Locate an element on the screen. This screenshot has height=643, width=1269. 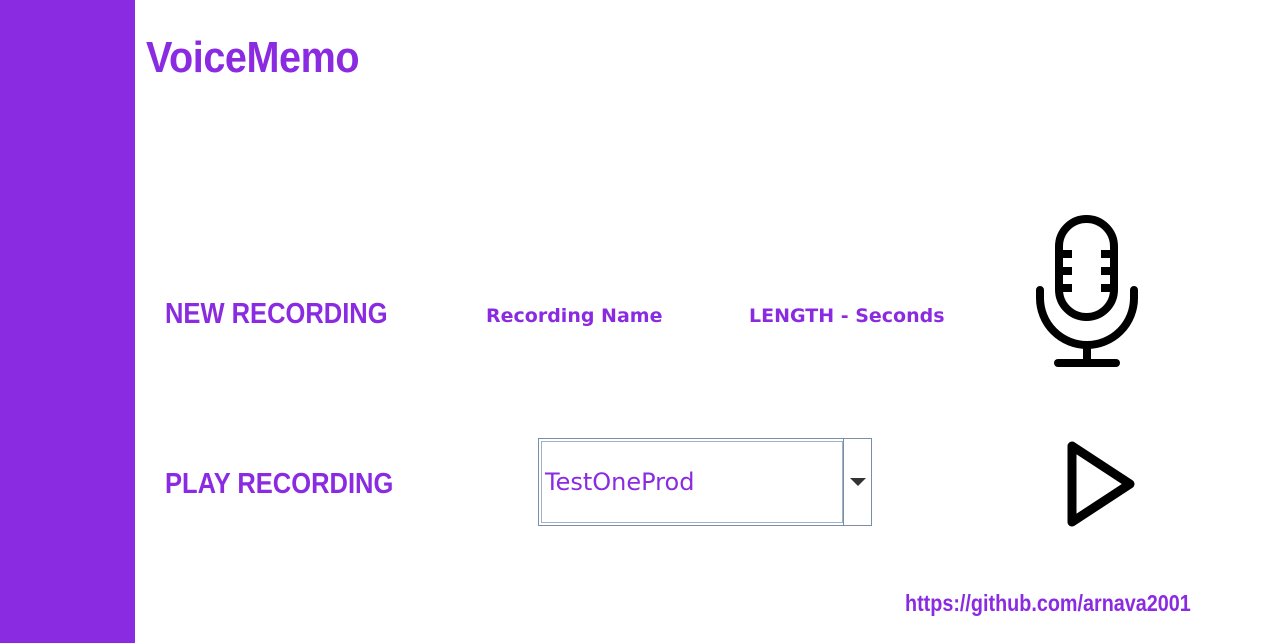
microphone-icon is located at coordinates (1087, 291).